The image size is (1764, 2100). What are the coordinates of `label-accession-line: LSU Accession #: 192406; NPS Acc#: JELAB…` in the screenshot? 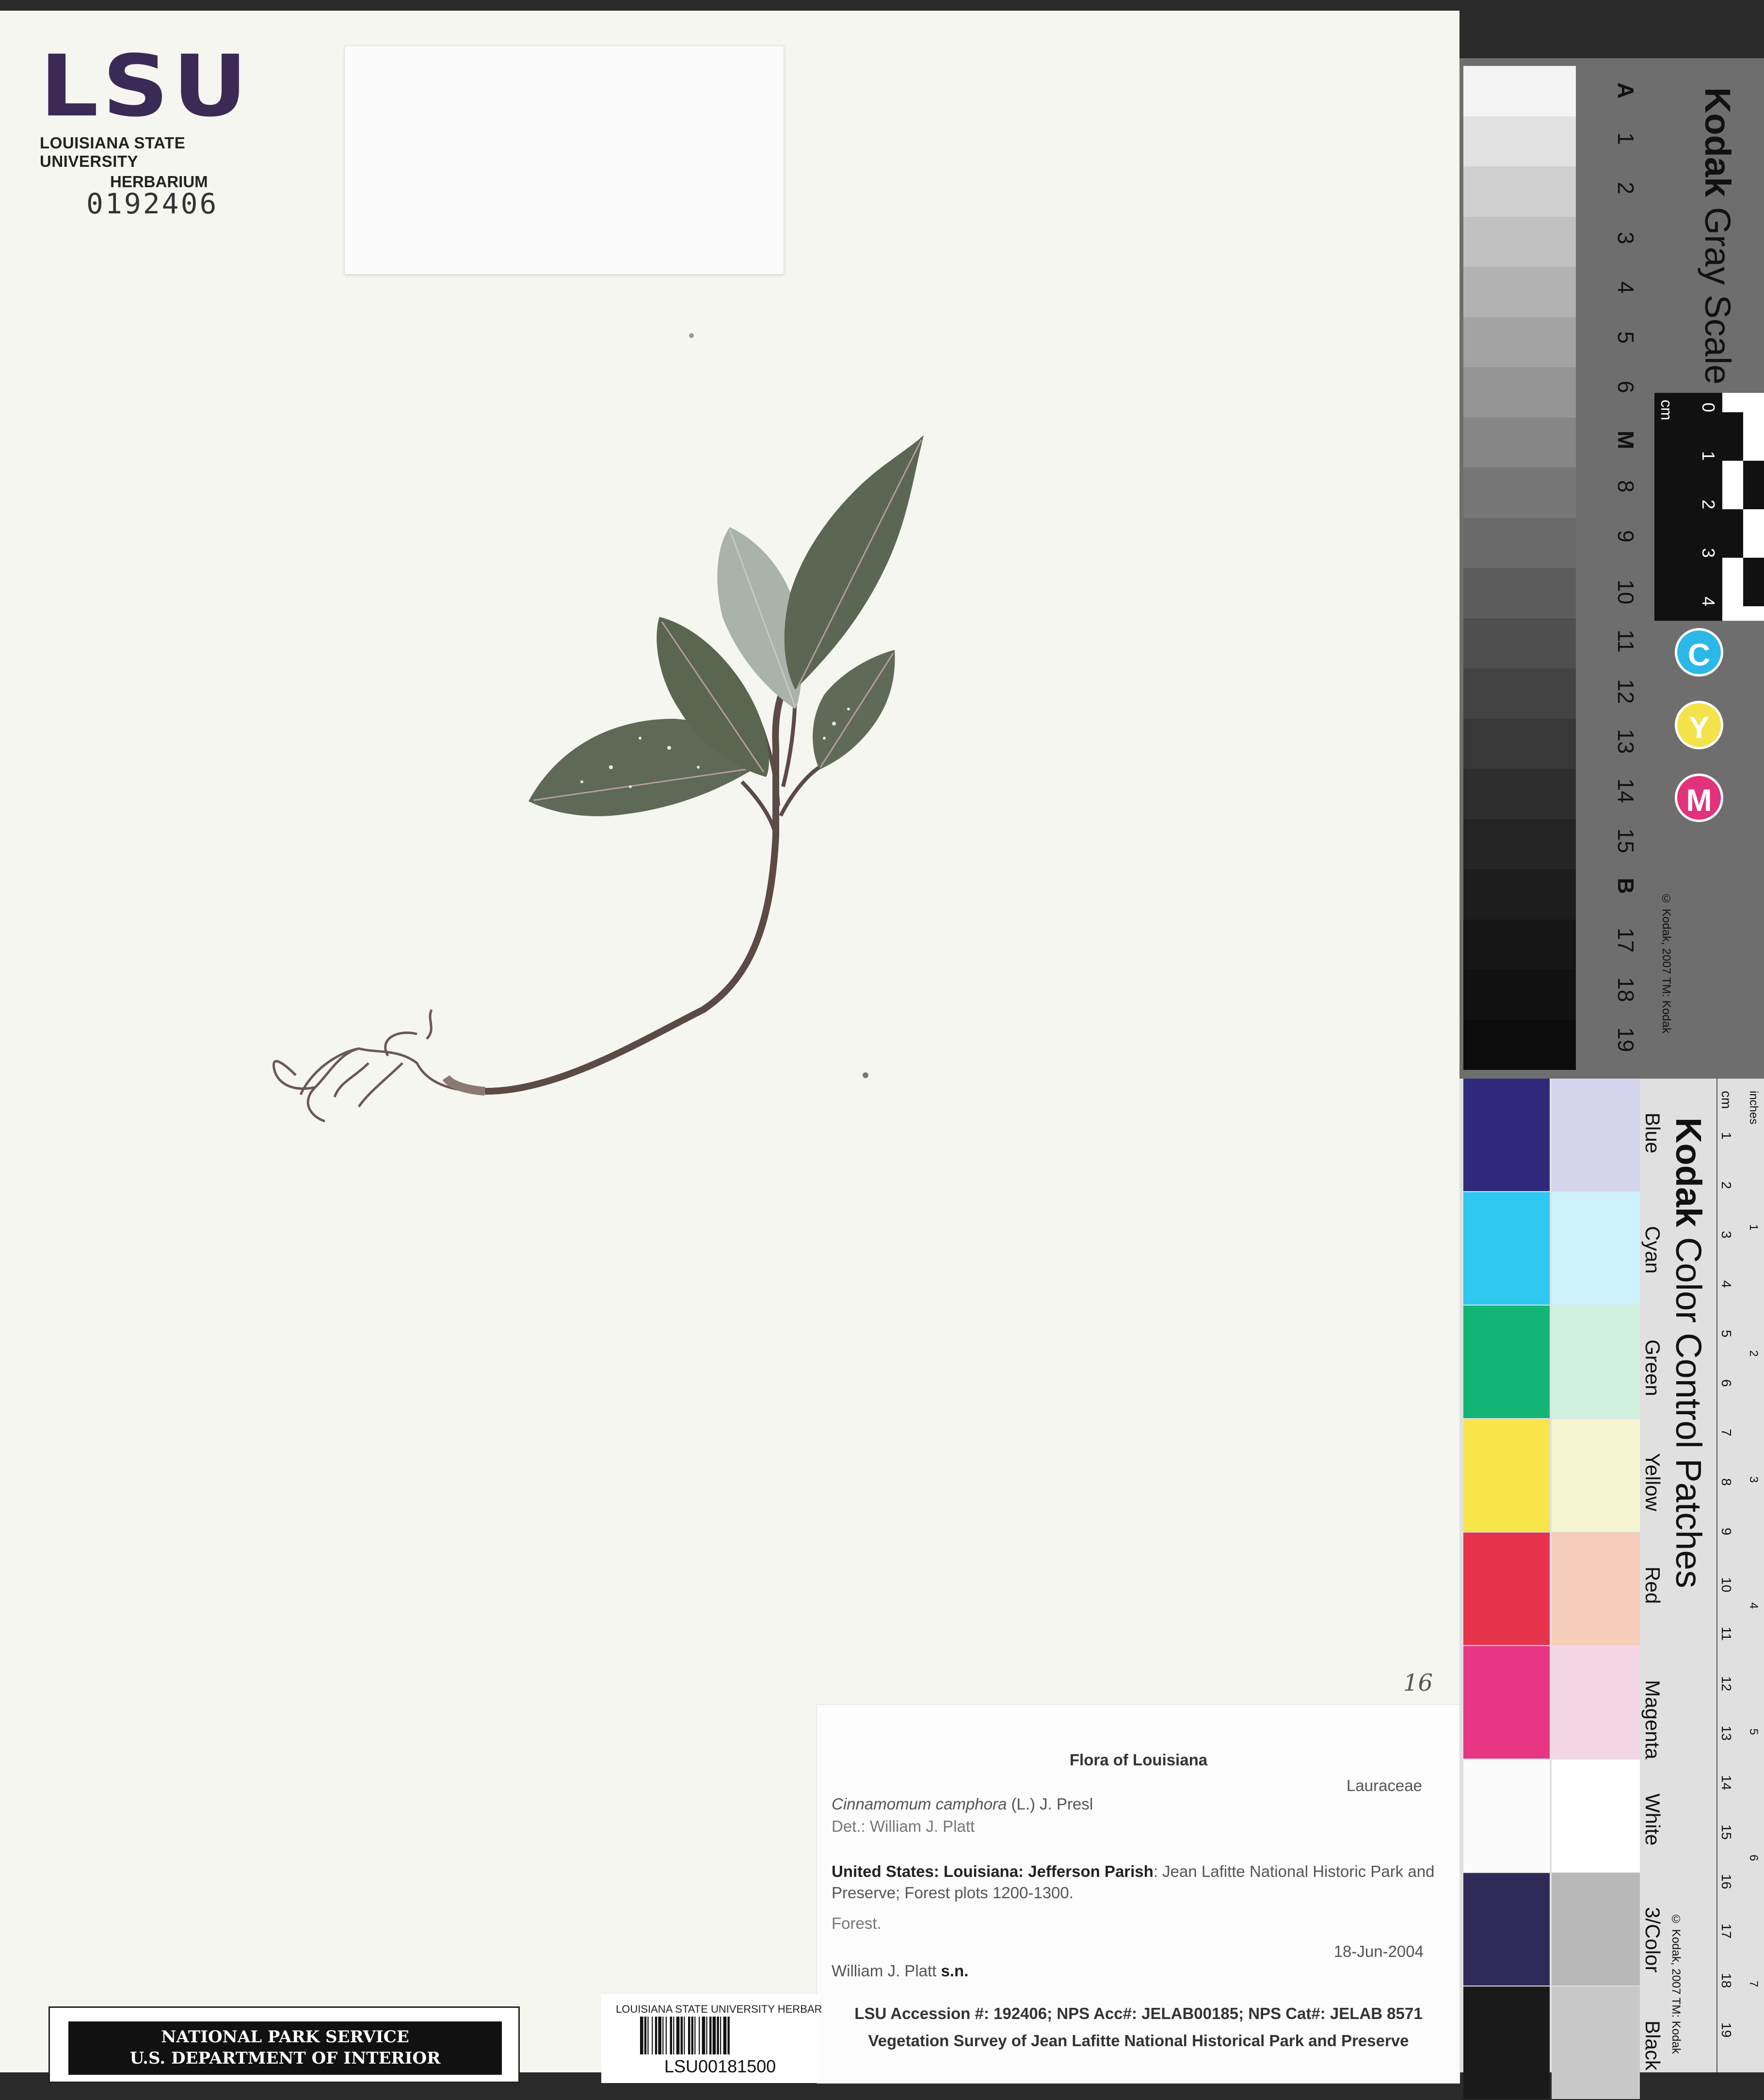 It's located at (1138, 2013).